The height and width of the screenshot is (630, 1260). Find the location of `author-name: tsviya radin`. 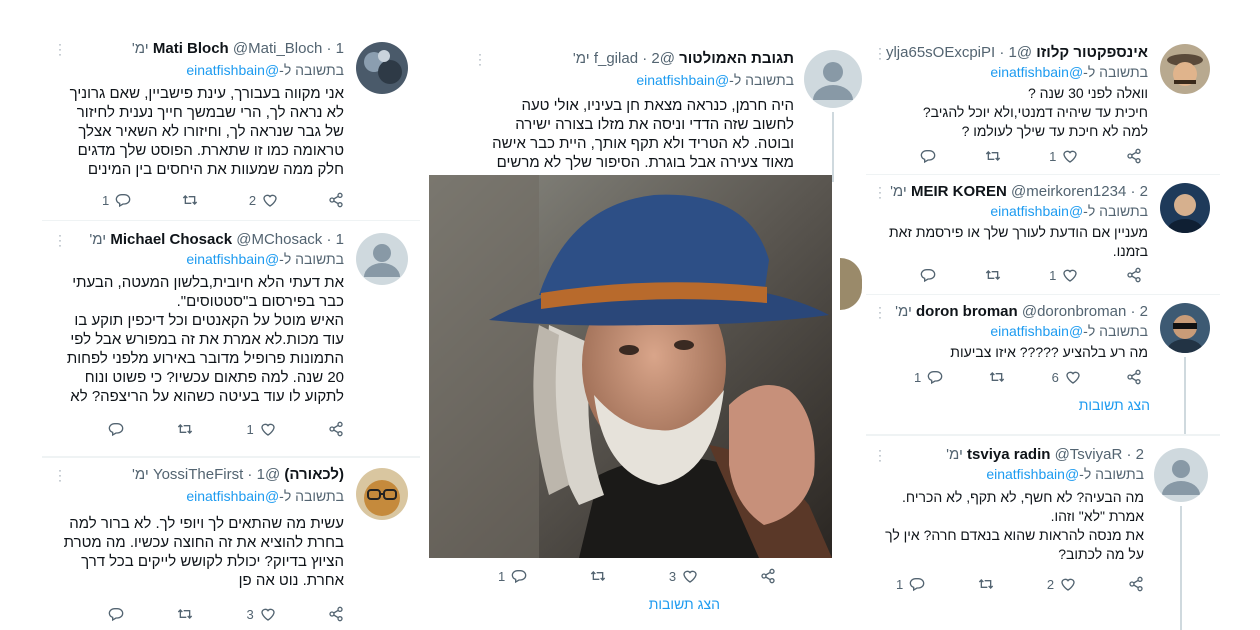

author-name: tsviya radin is located at coordinates (1008, 454).